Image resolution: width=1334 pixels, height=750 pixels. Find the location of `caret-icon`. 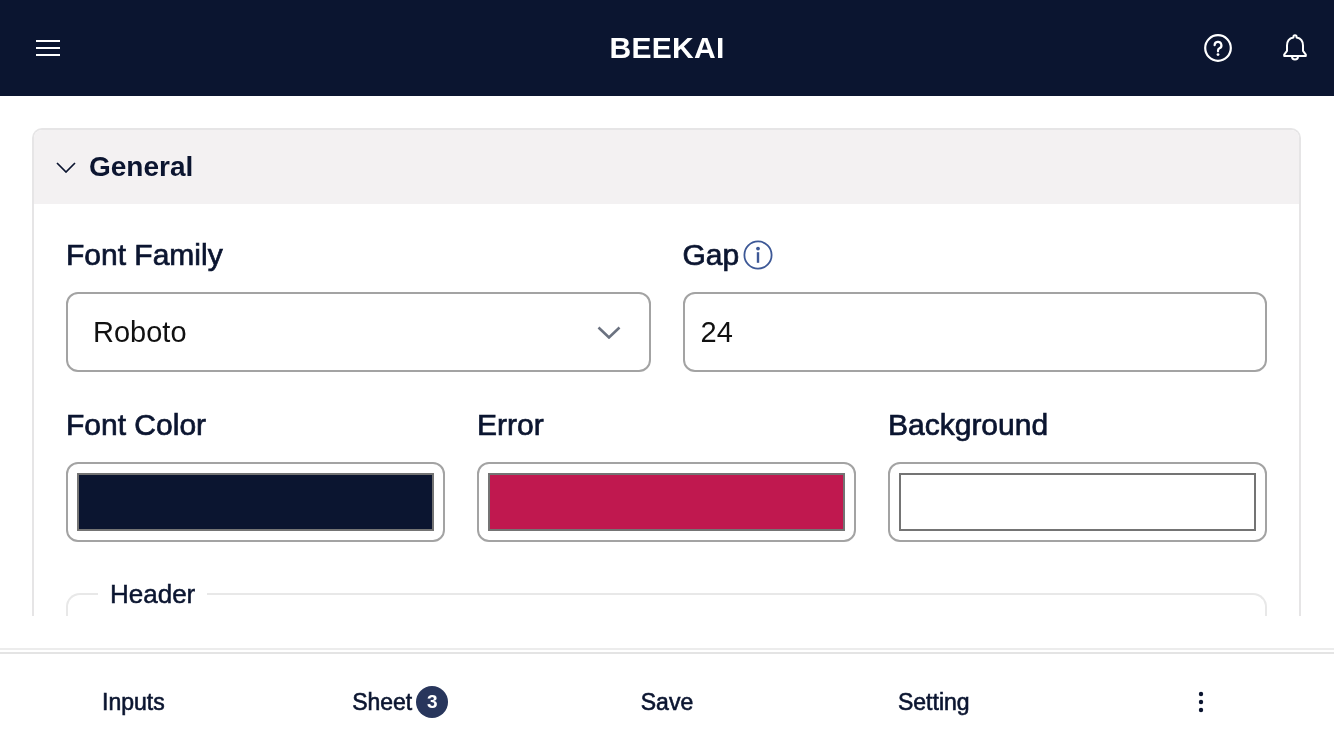

caret-icon is located at coordinates (608, 332).